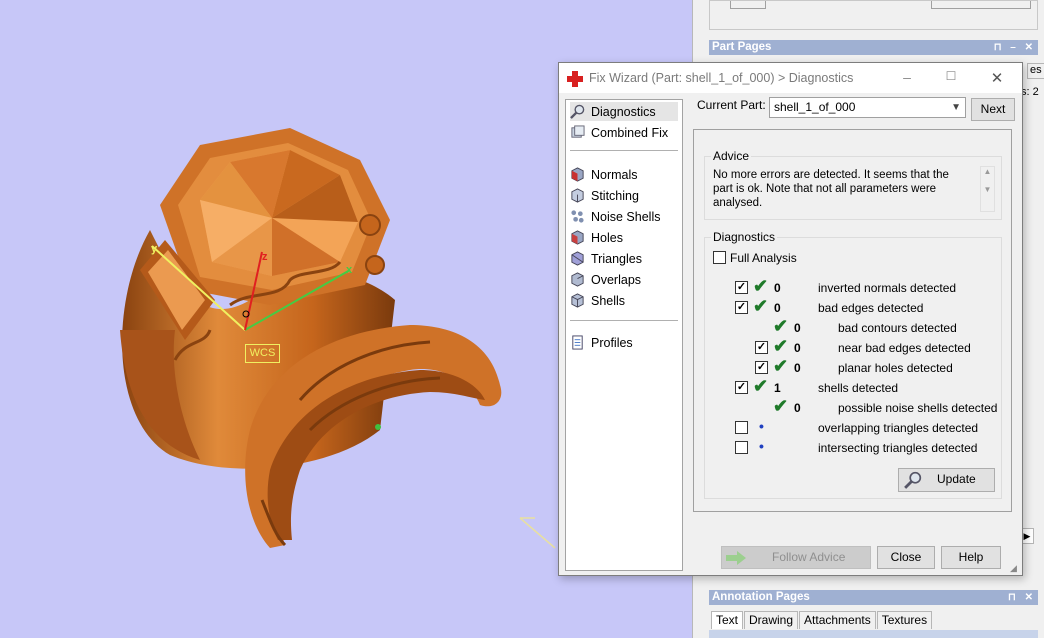 This screenshot has width=1044, height=638. I want to click on part-pages-header-buttons: ⊓ – ✕, so click(1015, 47).